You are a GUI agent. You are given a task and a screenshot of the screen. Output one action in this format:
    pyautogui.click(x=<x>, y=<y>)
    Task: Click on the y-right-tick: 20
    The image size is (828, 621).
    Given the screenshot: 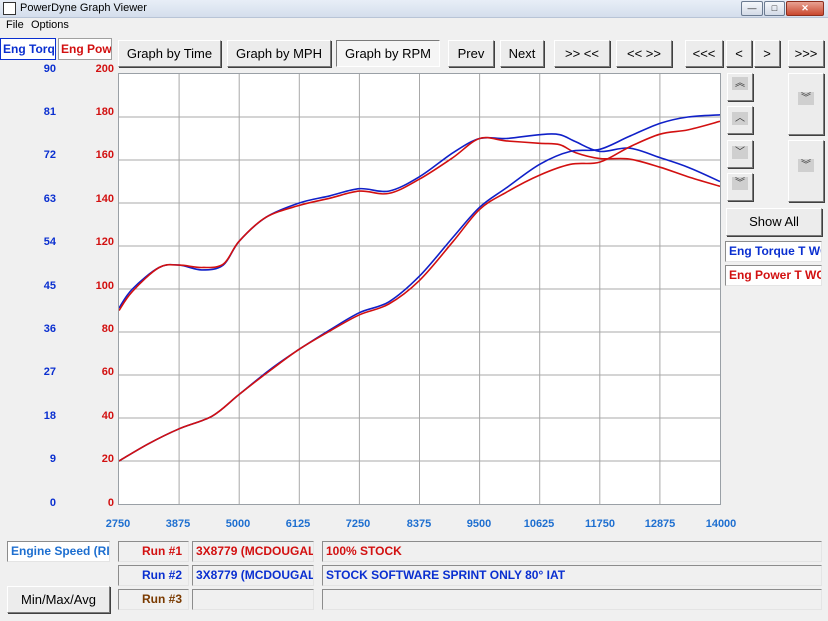 What is the action you would take?
    pyautogui.click(x=107, y=459)
    